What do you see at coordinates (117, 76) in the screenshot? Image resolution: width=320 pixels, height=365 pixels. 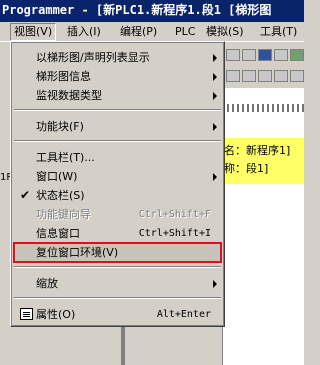 I see `menu-item: 梯形图信息` at bounding box center [117, 76].